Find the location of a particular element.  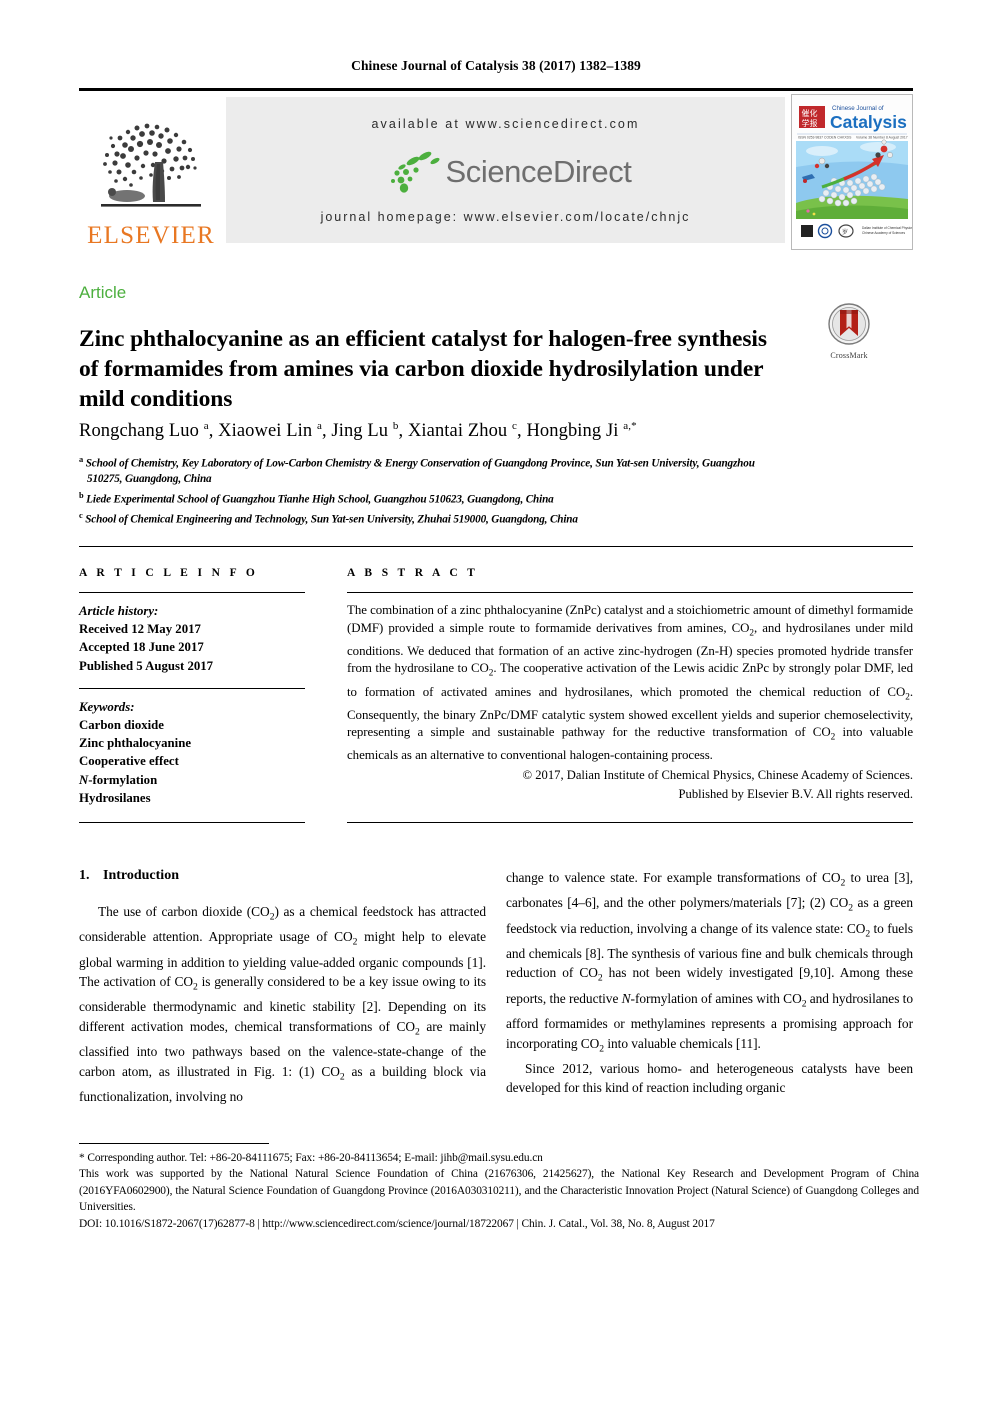

article-history-label: Article history: is located at coordinates (119, 611).